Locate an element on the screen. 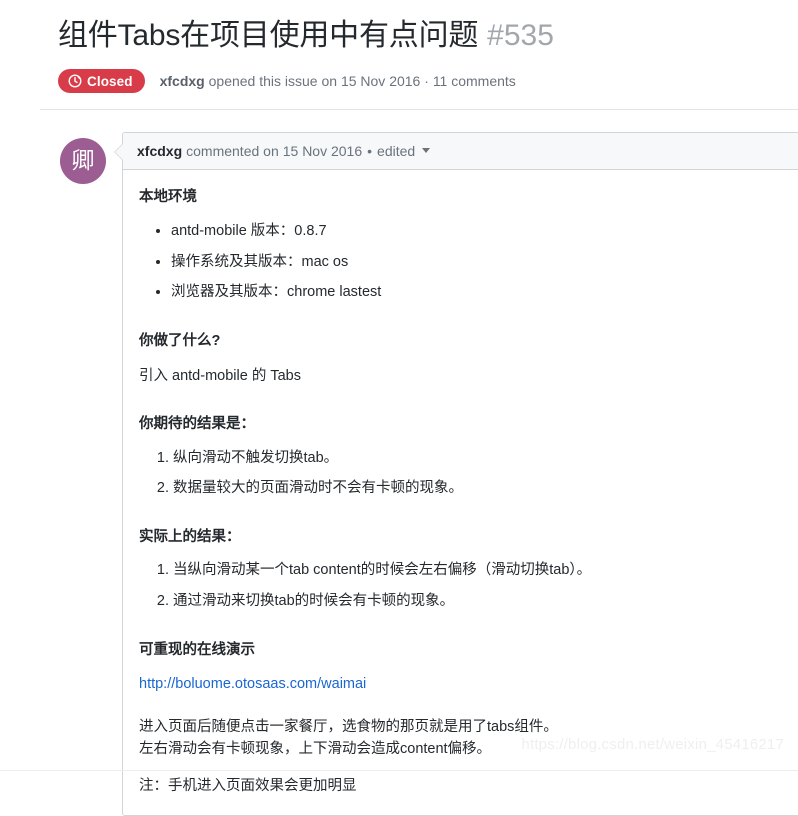  list-item: 操作系统及其版本：mac os is located at coordinates (484, 263).